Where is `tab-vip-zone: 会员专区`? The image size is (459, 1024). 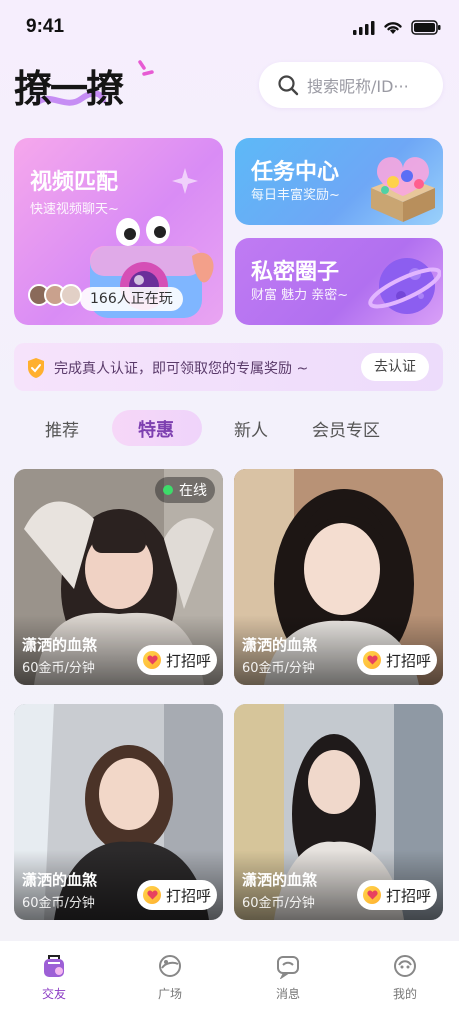
tab-vip-zone: 会员专区 is located at coordinates (346, 428).